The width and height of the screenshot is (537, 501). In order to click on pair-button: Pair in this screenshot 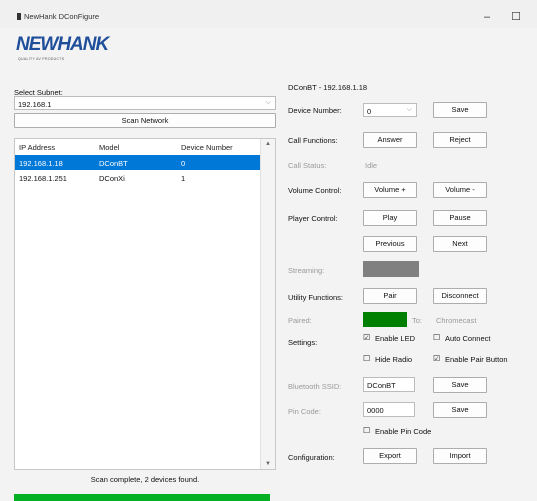, I will do `click(390, 296)`.